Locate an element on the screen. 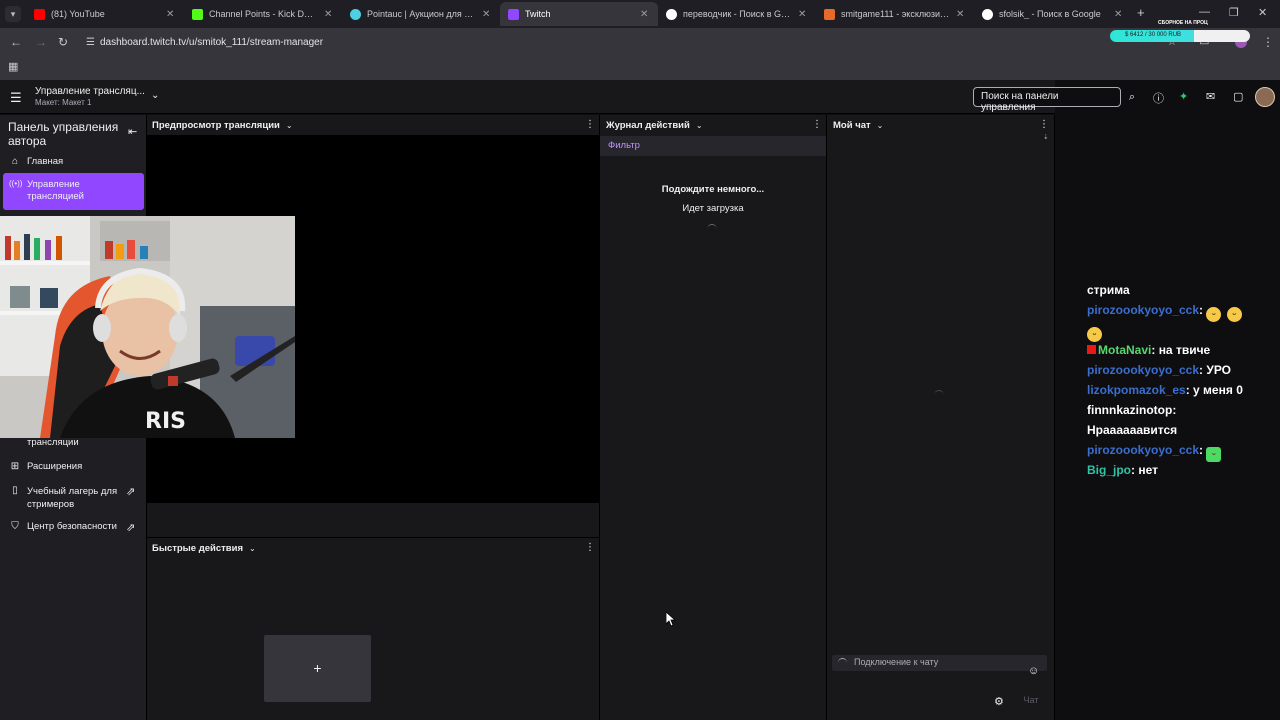  stream-chat-line: MotaNavi: на твиче is located at coordinates (1148, 350).